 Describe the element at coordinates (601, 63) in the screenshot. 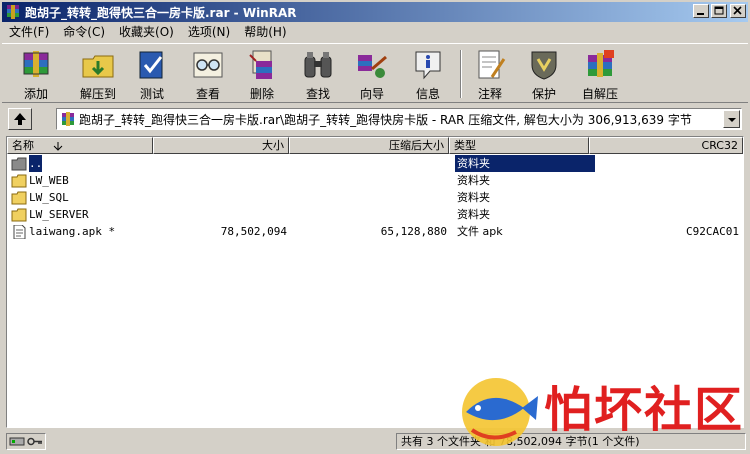

I see `sfx-icon` at that location.